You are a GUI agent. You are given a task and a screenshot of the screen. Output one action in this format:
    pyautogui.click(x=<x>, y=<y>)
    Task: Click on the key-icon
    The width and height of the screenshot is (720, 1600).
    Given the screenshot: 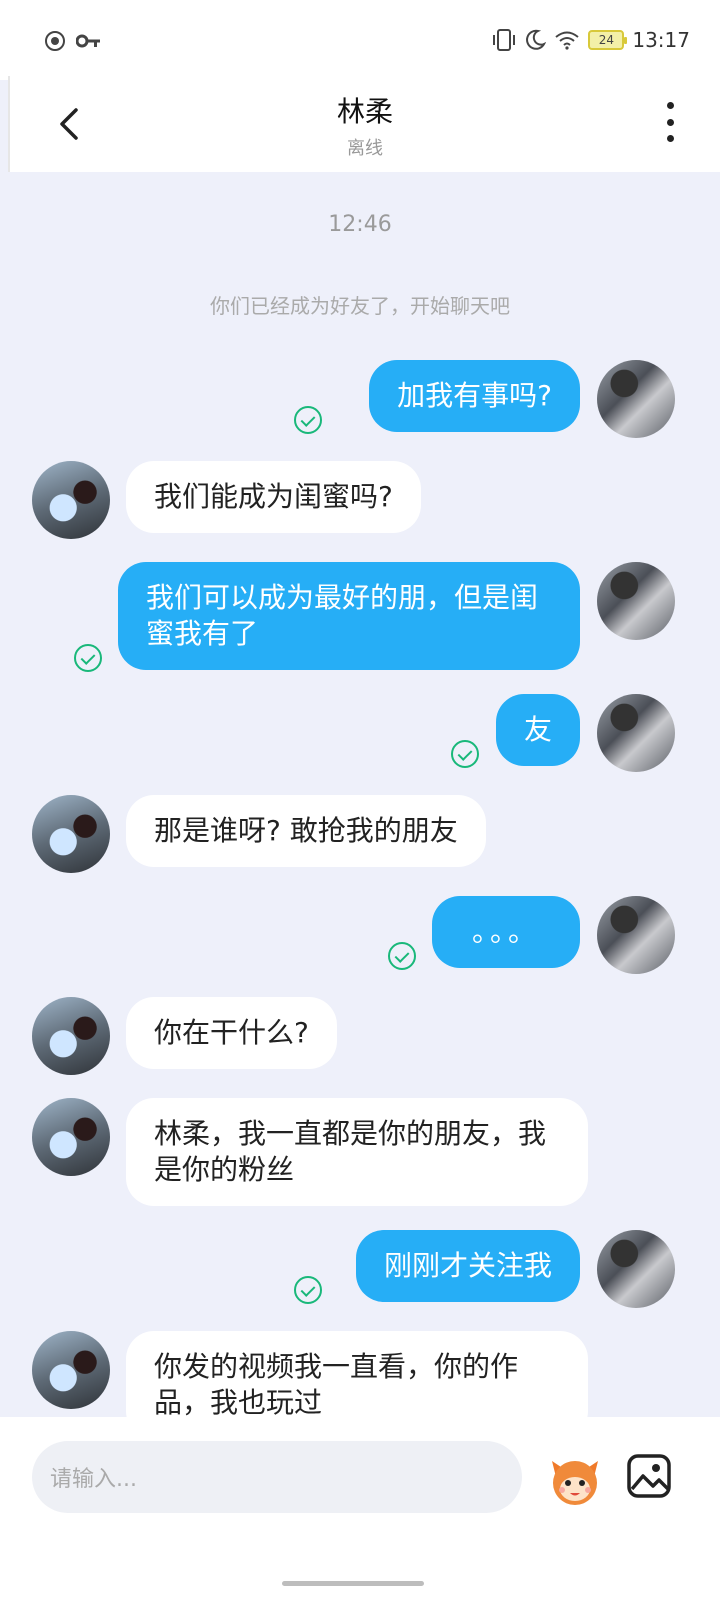 What is the action you would take?
    pyautogui.click(x=88, y=41)
    